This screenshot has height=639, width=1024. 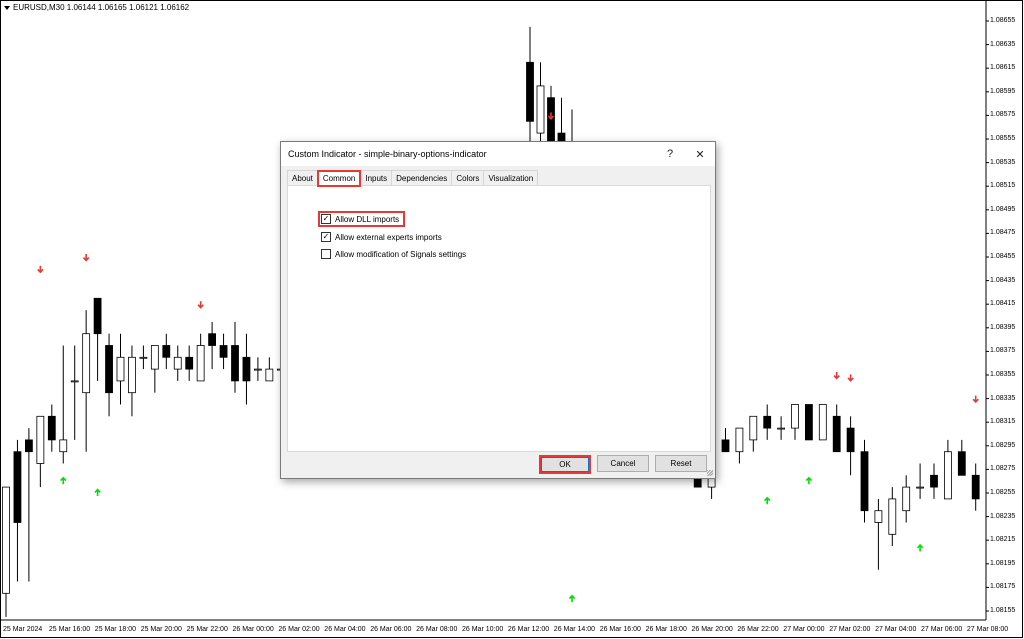 I want to click on time-tick-label: 27 Mar 00:00, so click(x=804, y=629).